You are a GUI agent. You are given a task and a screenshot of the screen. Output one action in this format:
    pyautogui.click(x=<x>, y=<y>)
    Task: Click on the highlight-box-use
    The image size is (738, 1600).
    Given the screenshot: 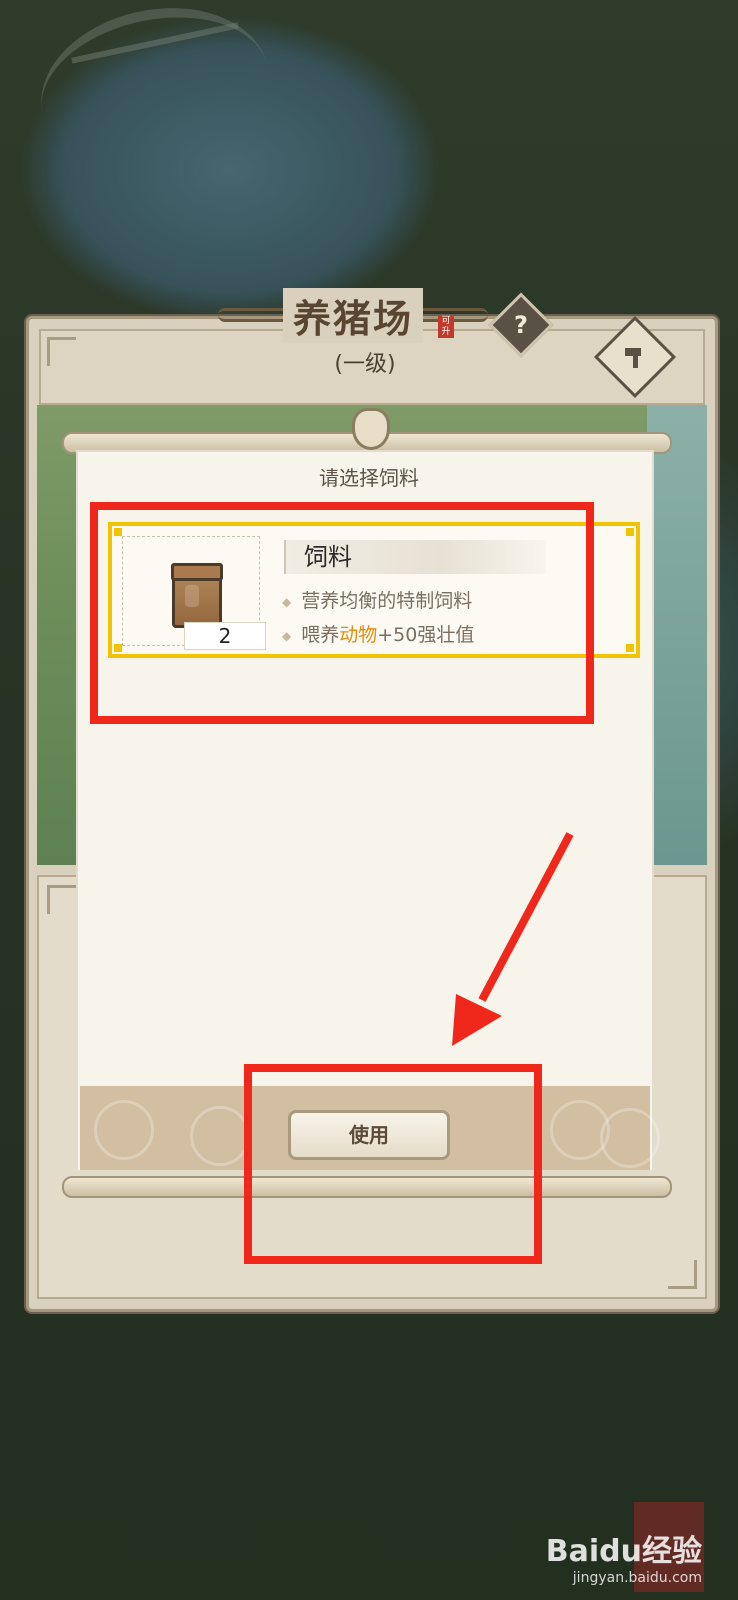 What is the action you would take?
    pyautogui.click(x=393, y=1164)
    